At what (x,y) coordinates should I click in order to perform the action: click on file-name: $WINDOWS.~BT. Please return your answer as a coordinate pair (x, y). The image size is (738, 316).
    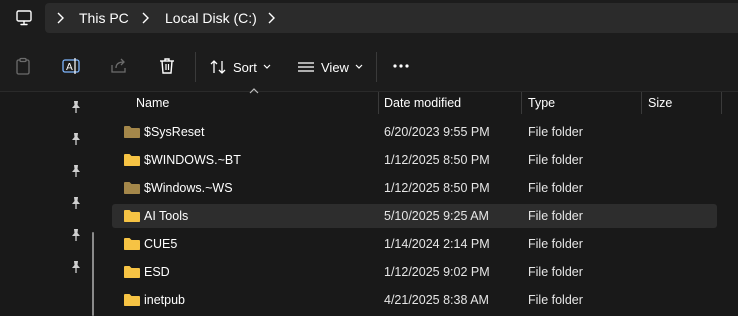
    Looking at the image, I should click on (192, 160).